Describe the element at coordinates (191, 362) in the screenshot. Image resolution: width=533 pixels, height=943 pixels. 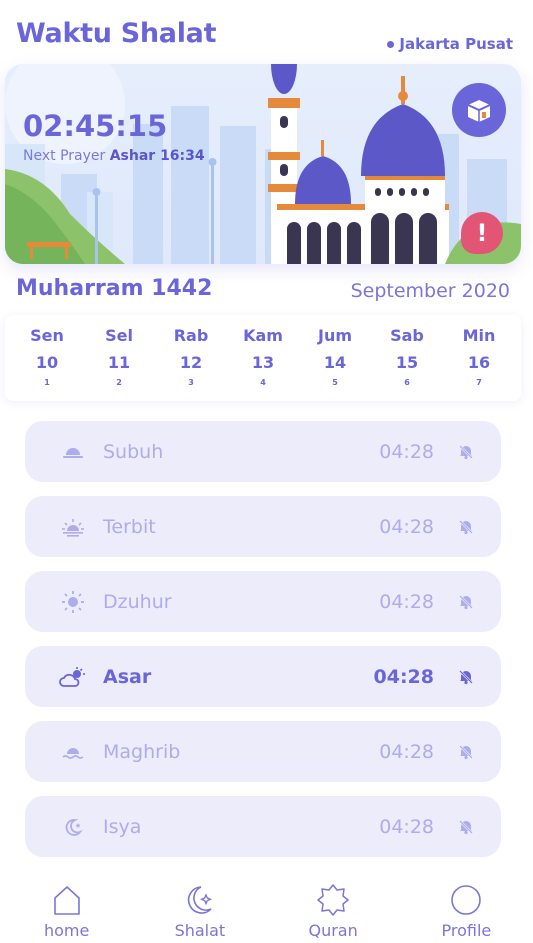
I see `day-date: 12` at that location.